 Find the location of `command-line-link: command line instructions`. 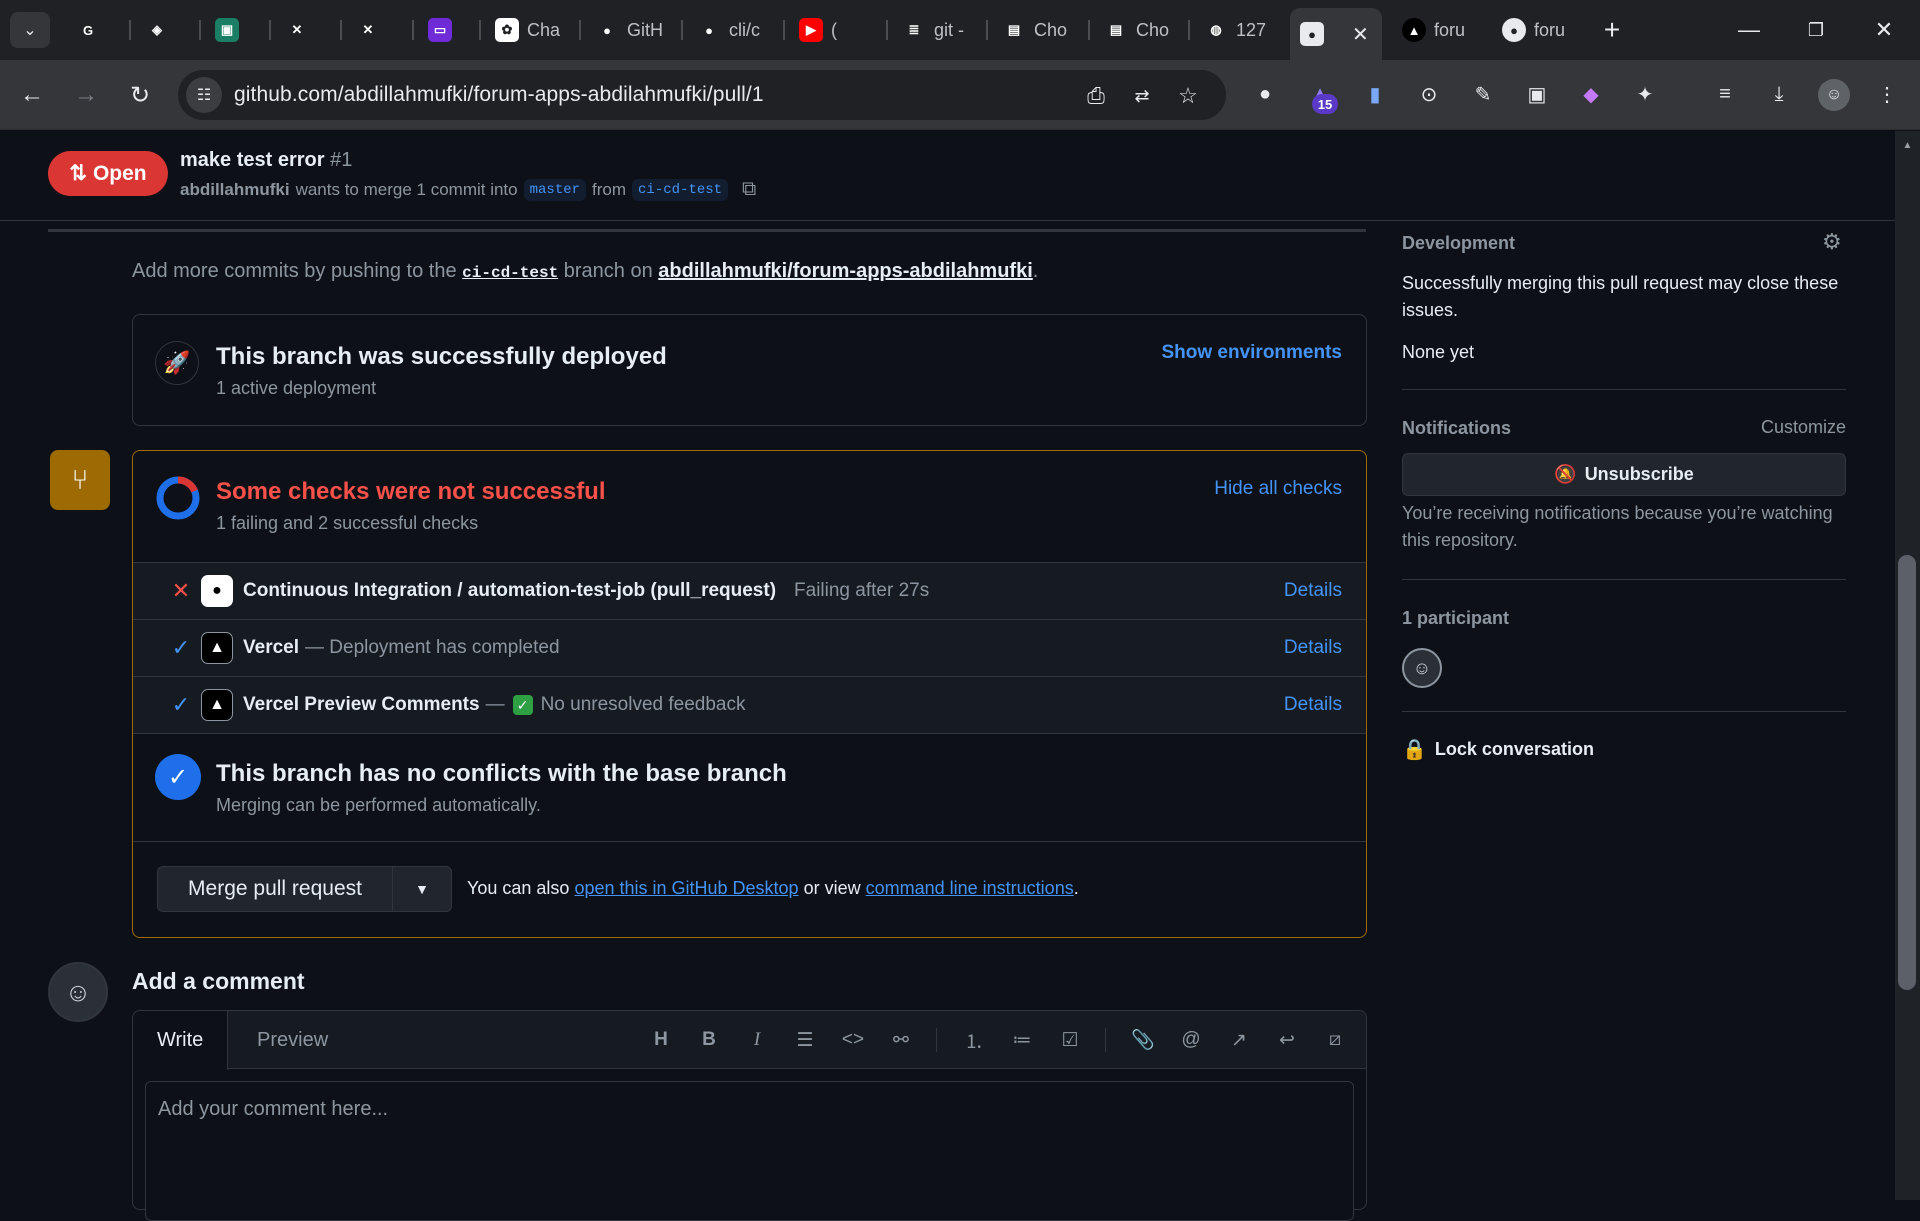

command-line-link: command line instructions is located at coordinates (970, 888).